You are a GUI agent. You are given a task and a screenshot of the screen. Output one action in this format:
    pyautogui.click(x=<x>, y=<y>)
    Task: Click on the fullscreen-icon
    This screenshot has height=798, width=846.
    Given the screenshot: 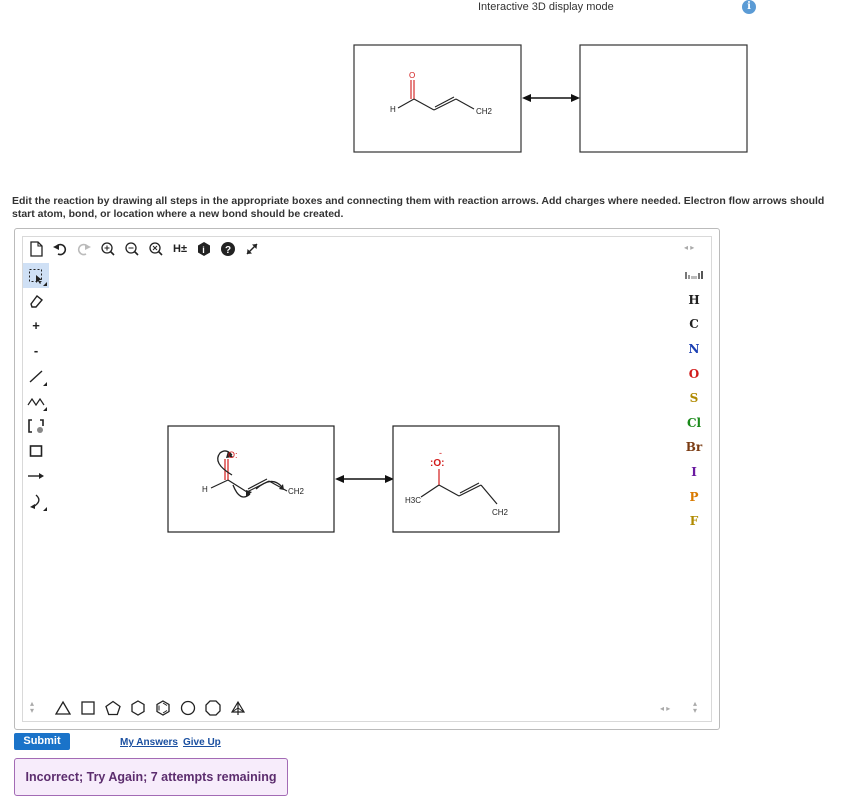 What is the action you would take?
    pyautogui.click(x=252, y=249)
    